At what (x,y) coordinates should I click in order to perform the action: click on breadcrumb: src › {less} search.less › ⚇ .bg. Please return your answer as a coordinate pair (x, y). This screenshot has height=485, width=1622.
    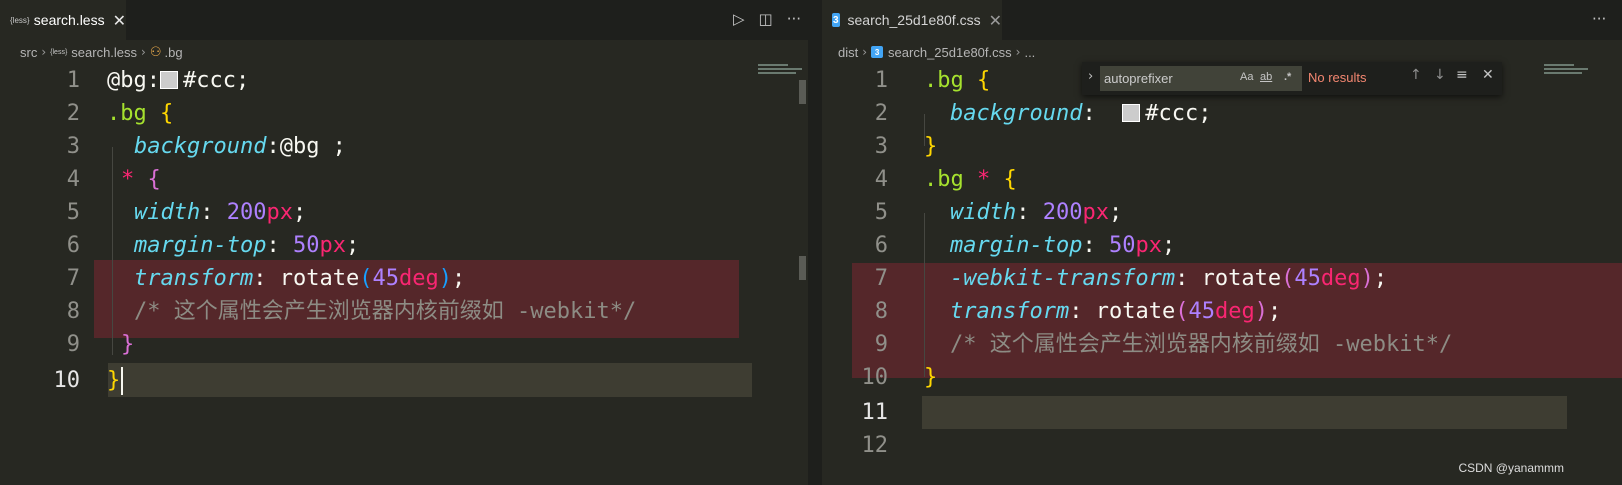
    Looking at the image, I should click on (404, 52).